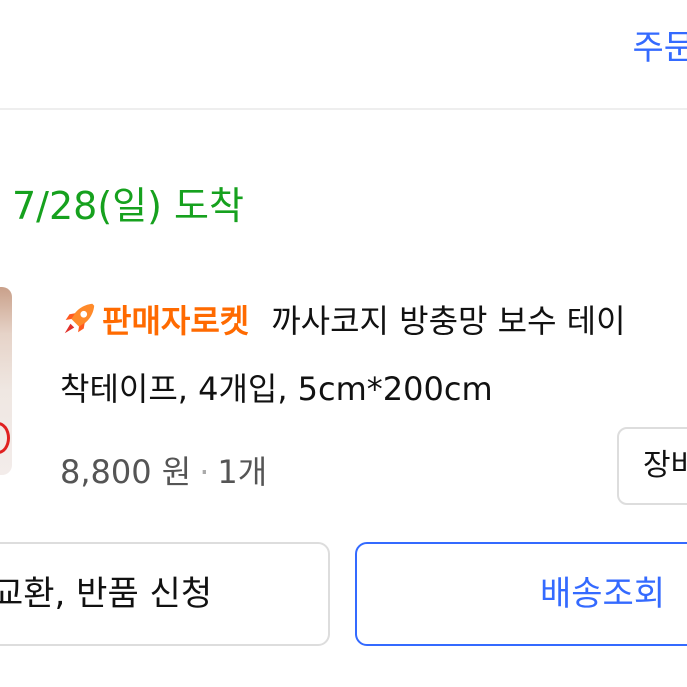  Describe the element at coordinates (343, 109) in the screenshot. I see `divider` at that location.